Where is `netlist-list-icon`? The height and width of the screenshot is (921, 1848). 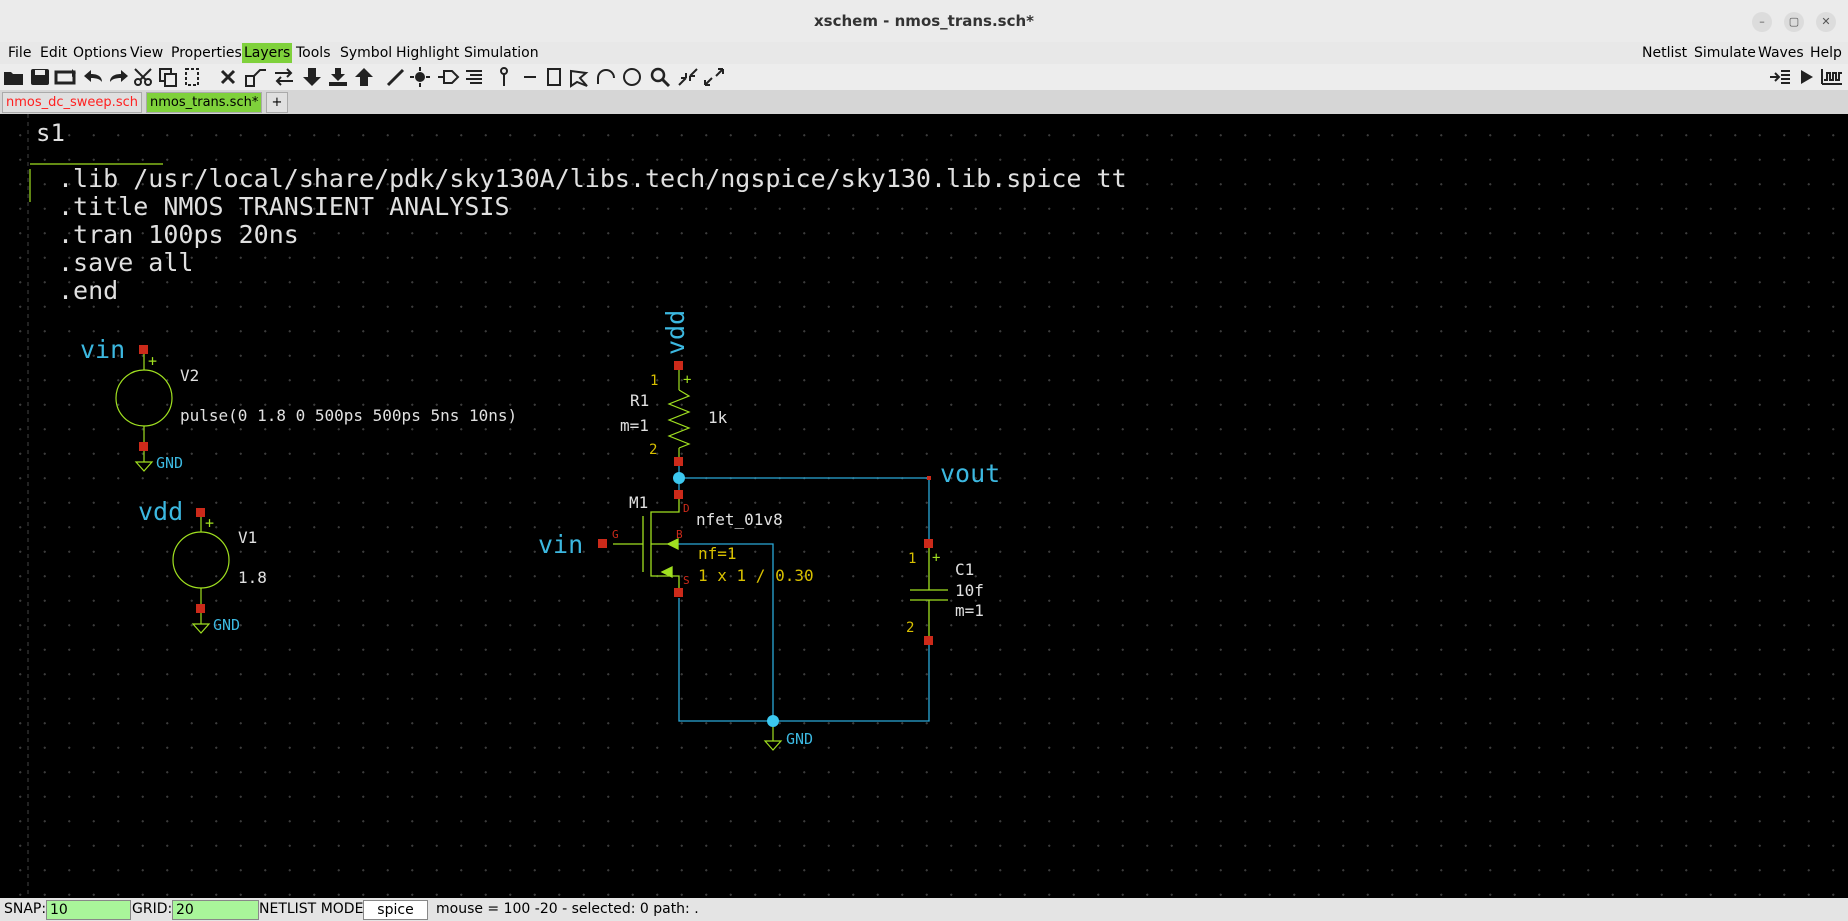 netlist-list-icon is located at coordinates (474, 77).